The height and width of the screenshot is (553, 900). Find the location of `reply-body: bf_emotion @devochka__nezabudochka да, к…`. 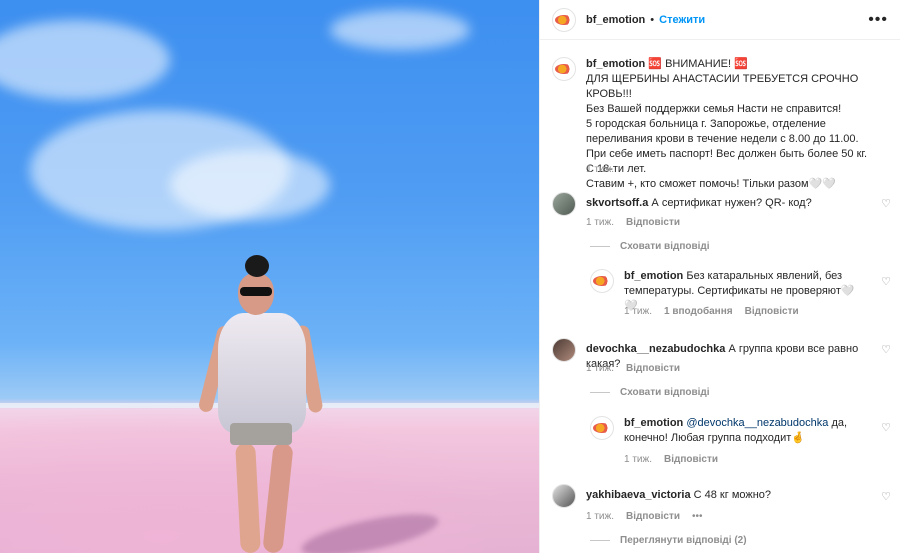

reply-body: bf_emotion @devochka__nezabudochka да, к… is located at coordinates (749, 431).